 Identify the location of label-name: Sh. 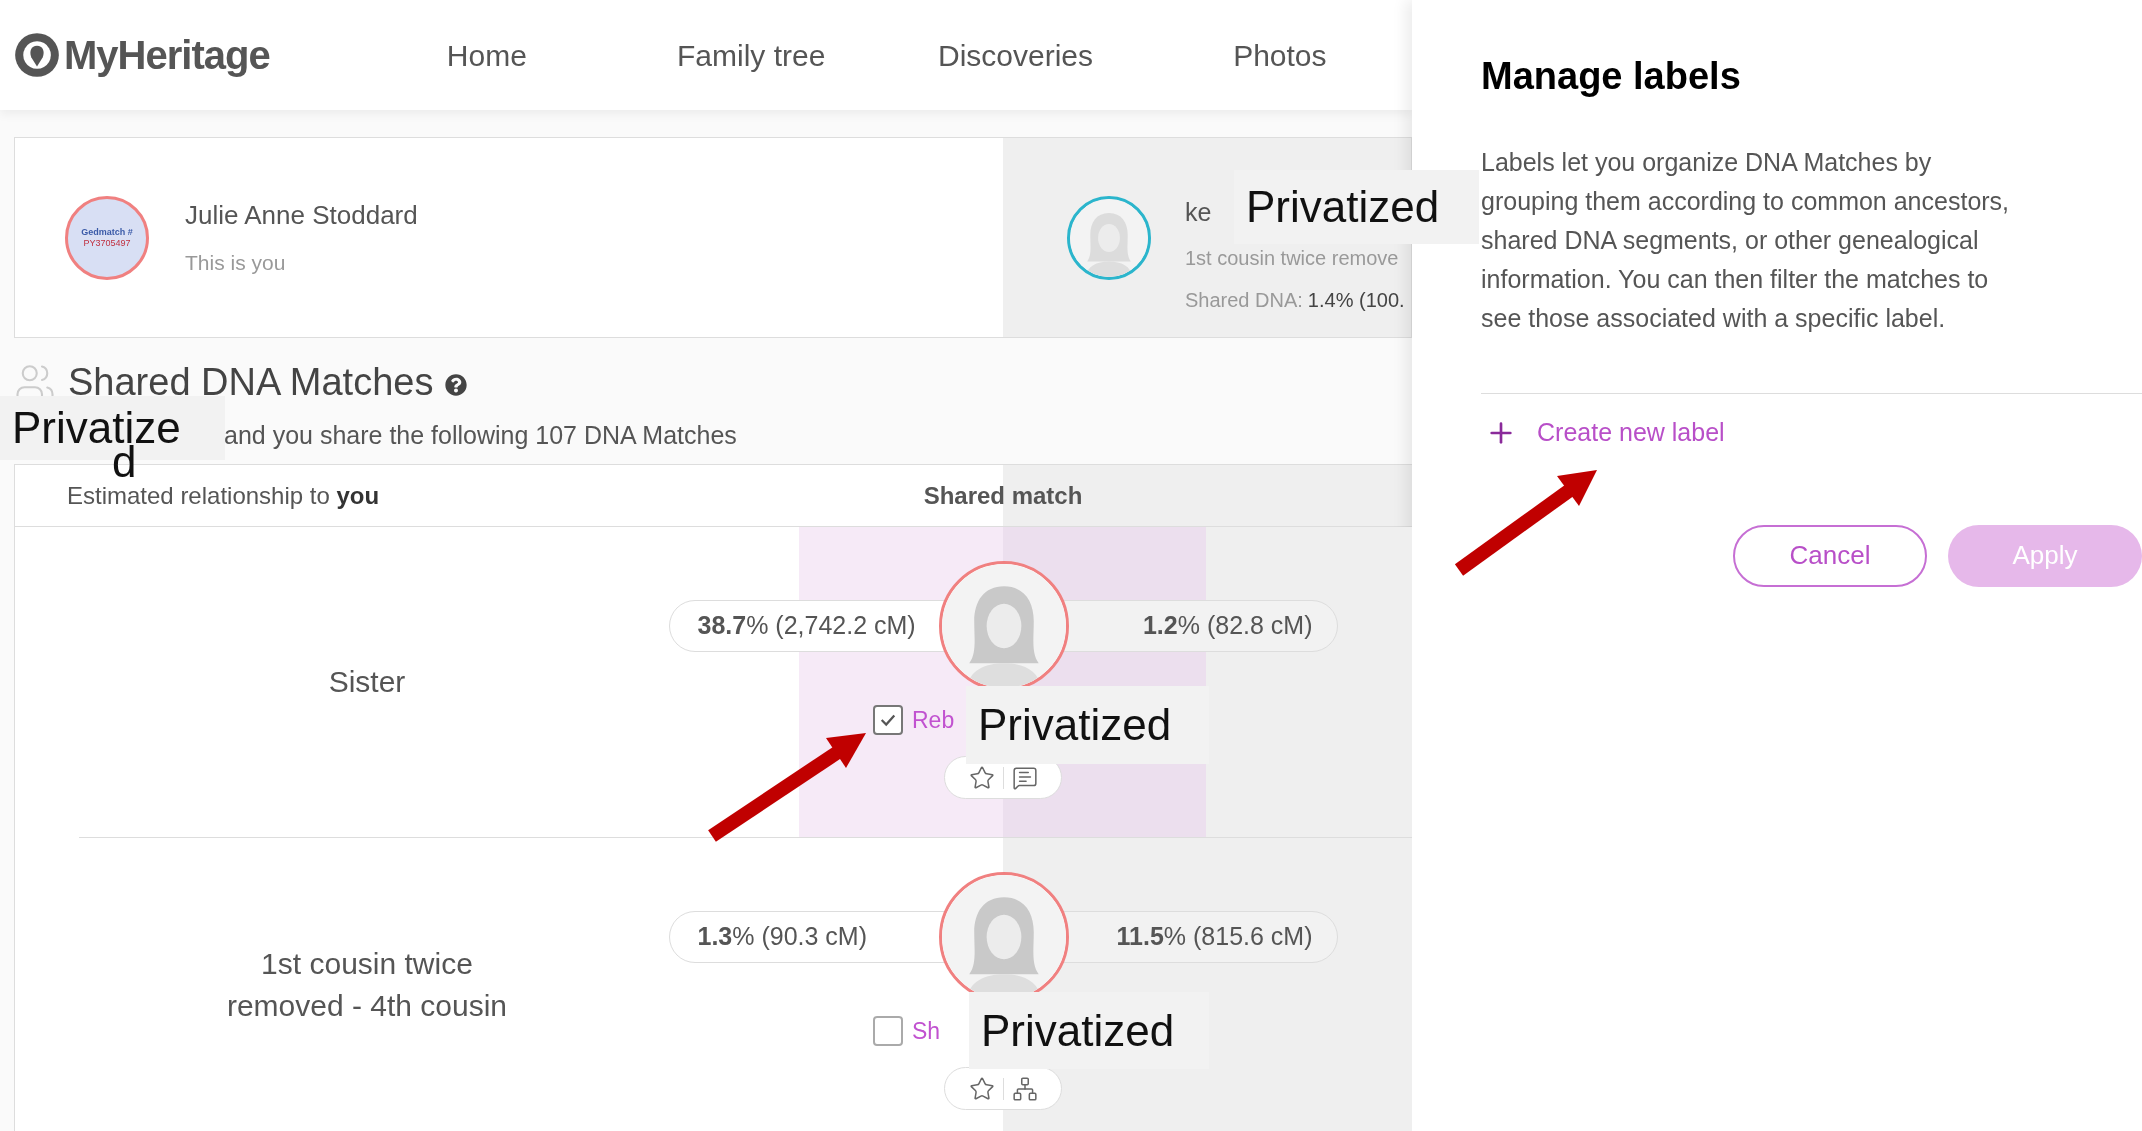
(926, 1031).